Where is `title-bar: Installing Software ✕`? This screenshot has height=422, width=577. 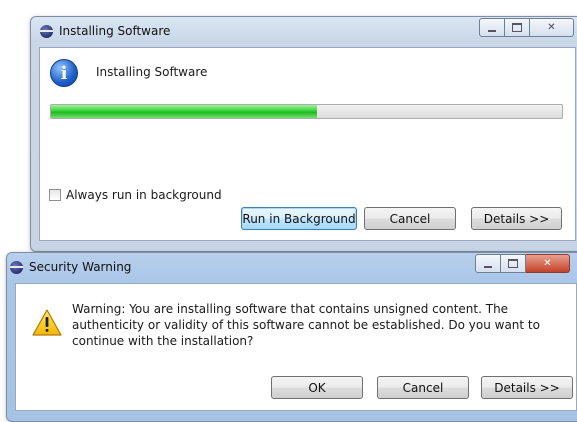
title-bar: Installing Software ✕ is located at coordinates (304, 32).